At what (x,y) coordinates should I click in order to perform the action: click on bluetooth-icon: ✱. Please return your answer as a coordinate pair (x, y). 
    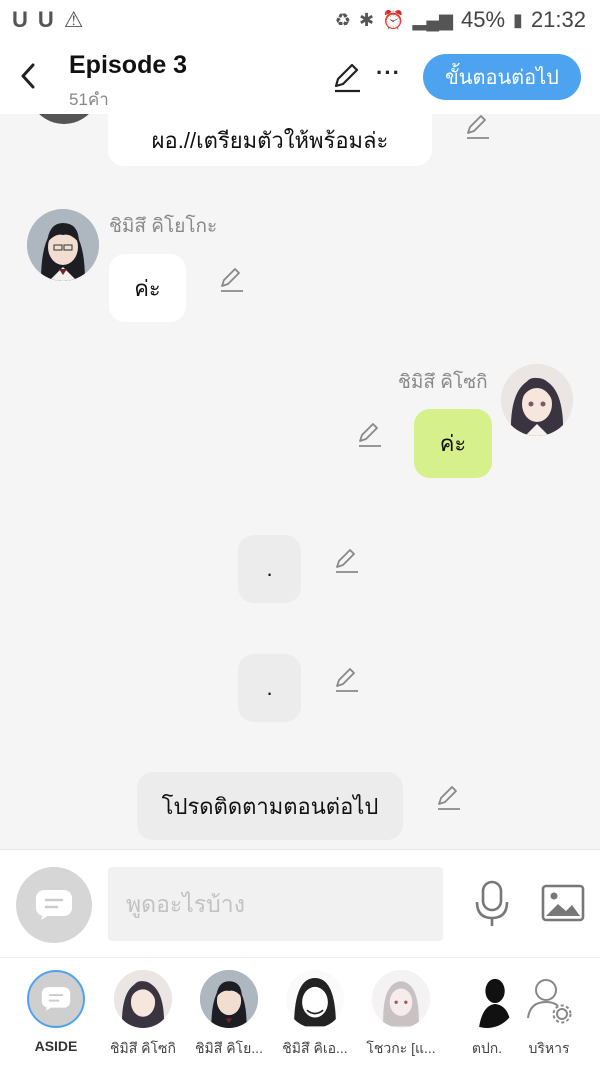
    Looking at the image, I should click on (367, 19).